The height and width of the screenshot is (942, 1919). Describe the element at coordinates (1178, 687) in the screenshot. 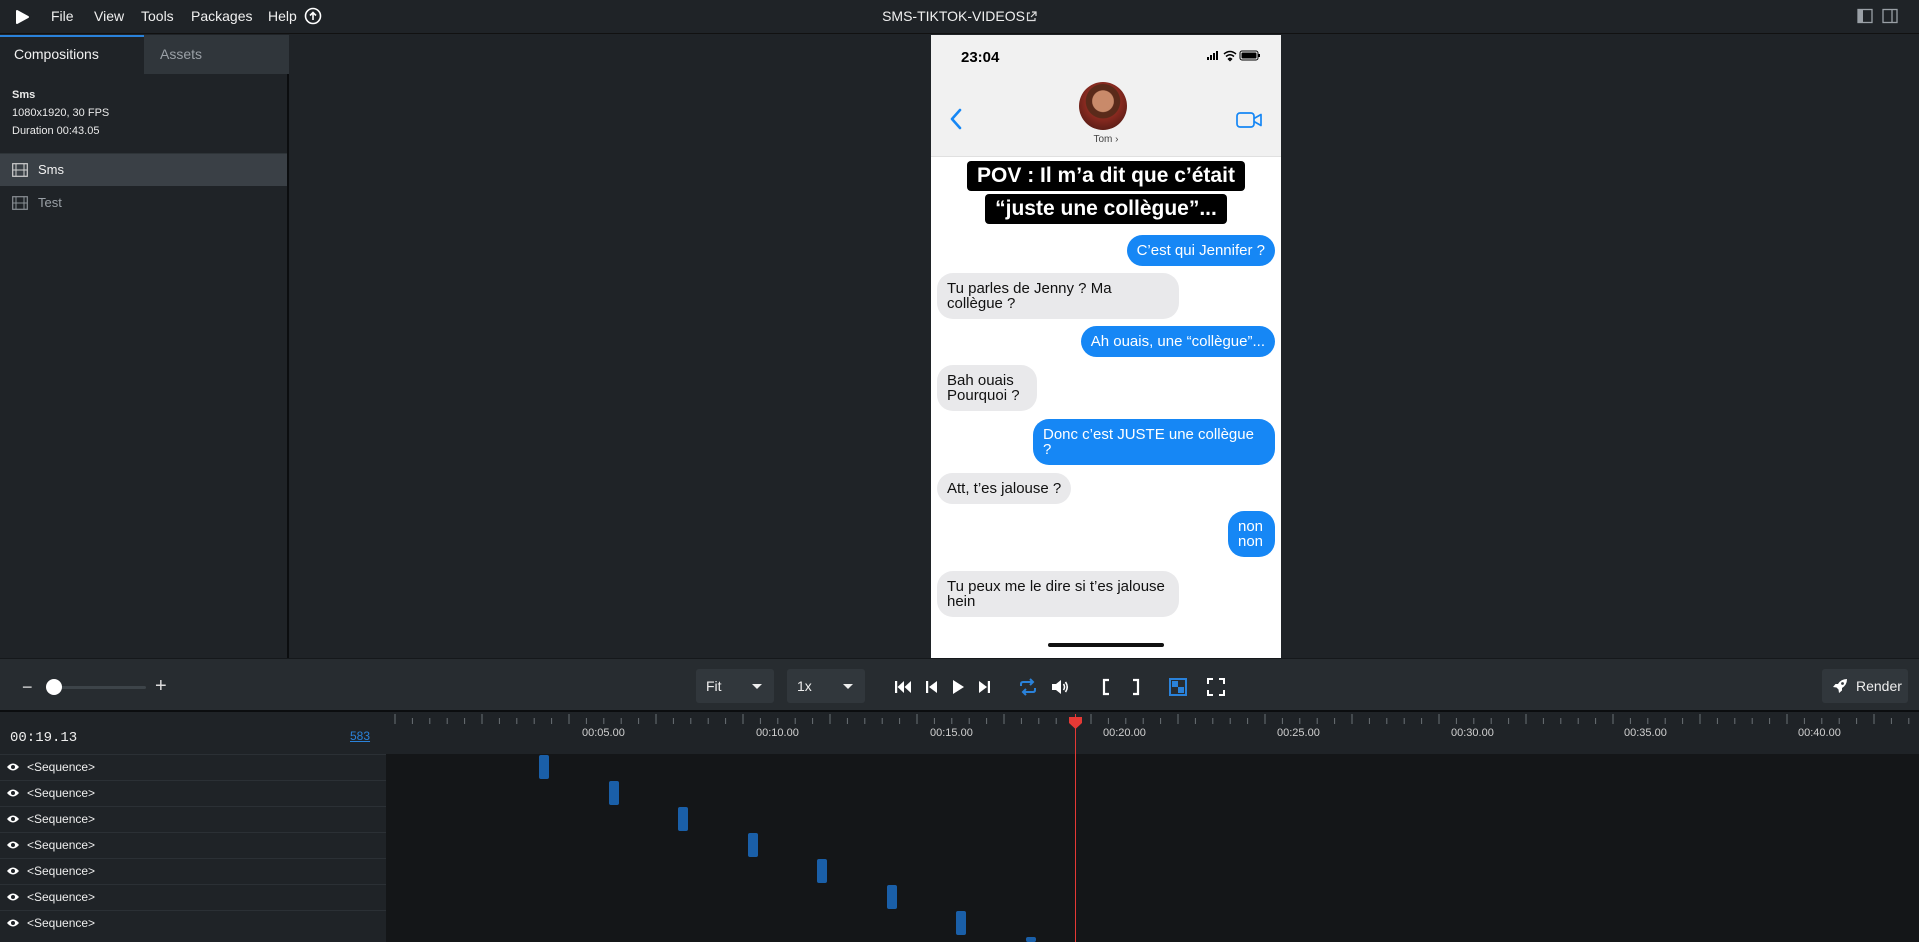

I see `transparency-checkerboard-icon` at that location.